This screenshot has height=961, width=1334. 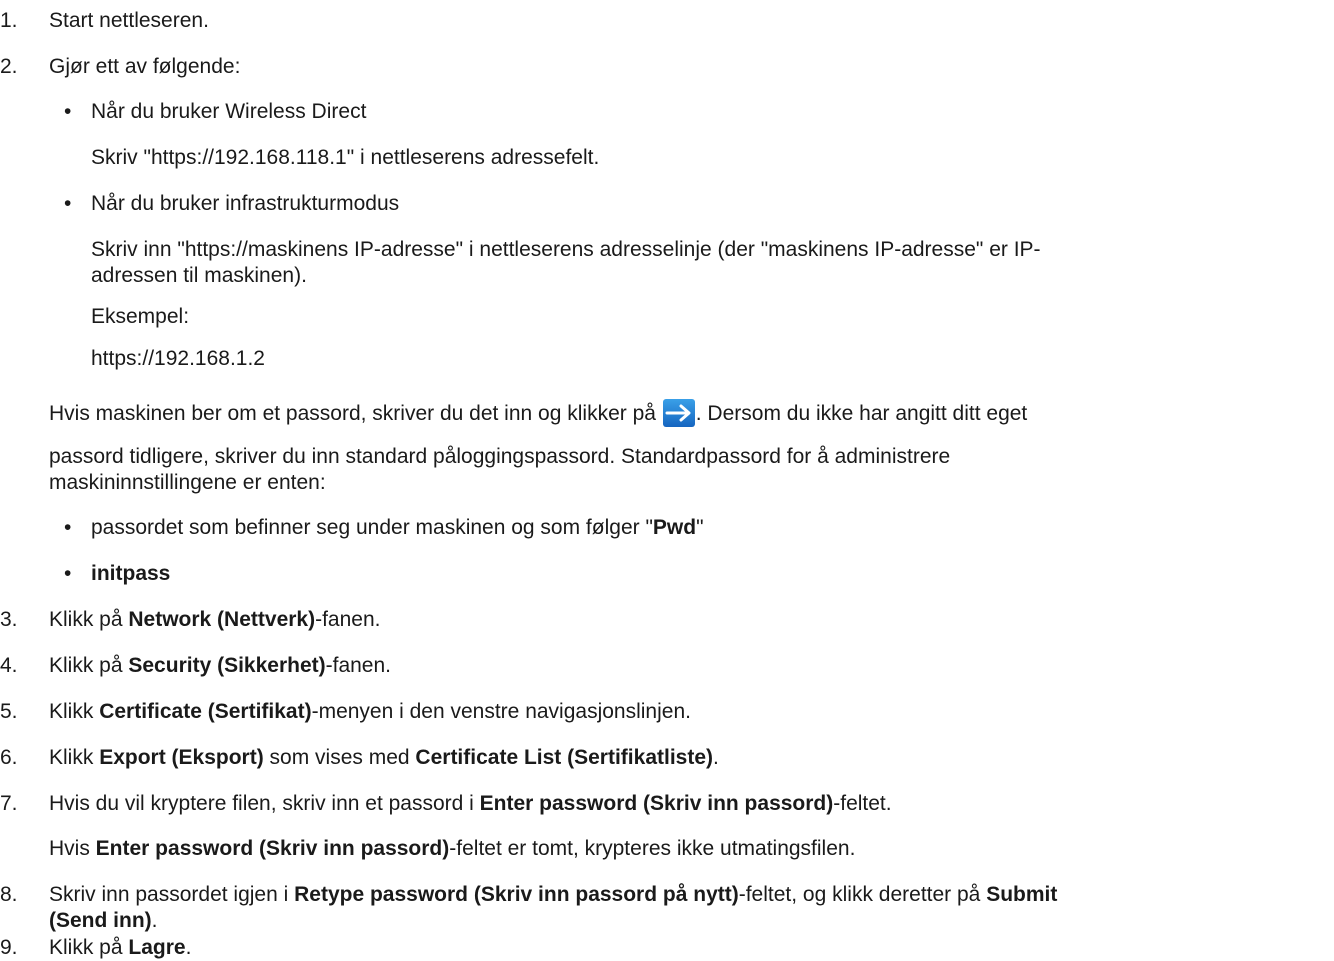 What do you see at coordinates (187, 482) in the screenshot?
I see `password-note-line-3: maskininnstillingene er enten:` at bounding box center [187, 482].